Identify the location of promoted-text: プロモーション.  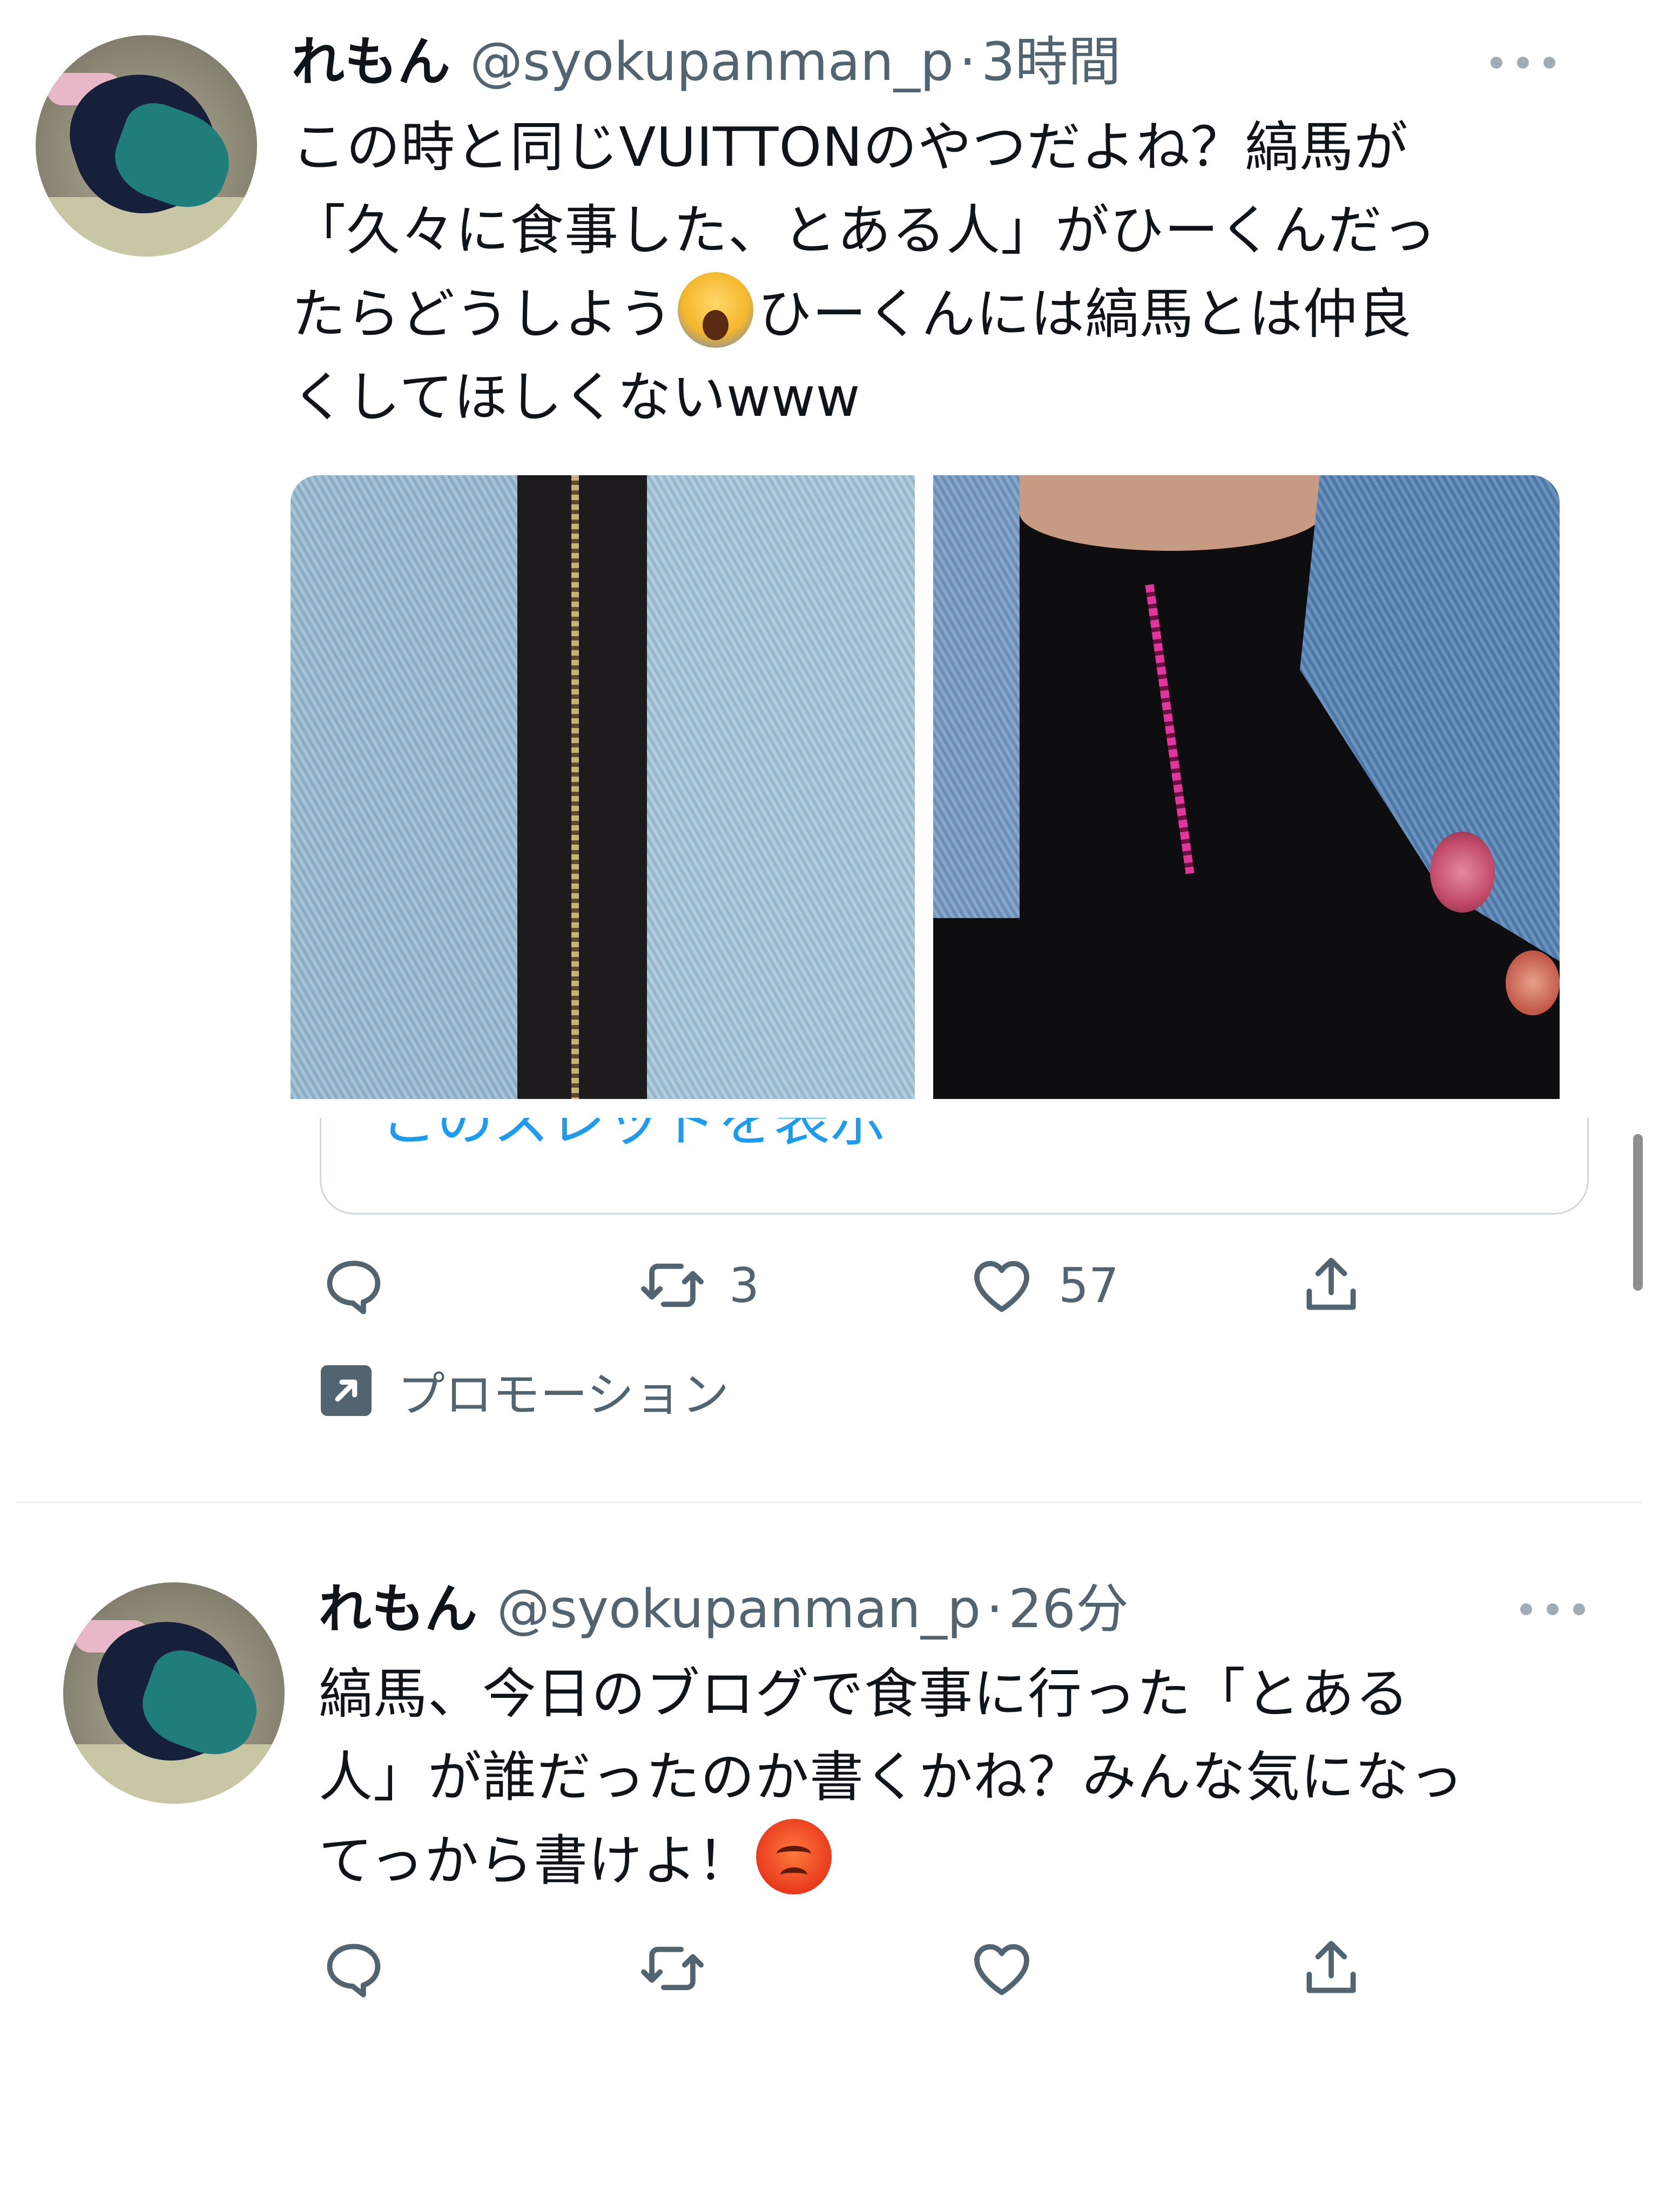
(563, 1394).